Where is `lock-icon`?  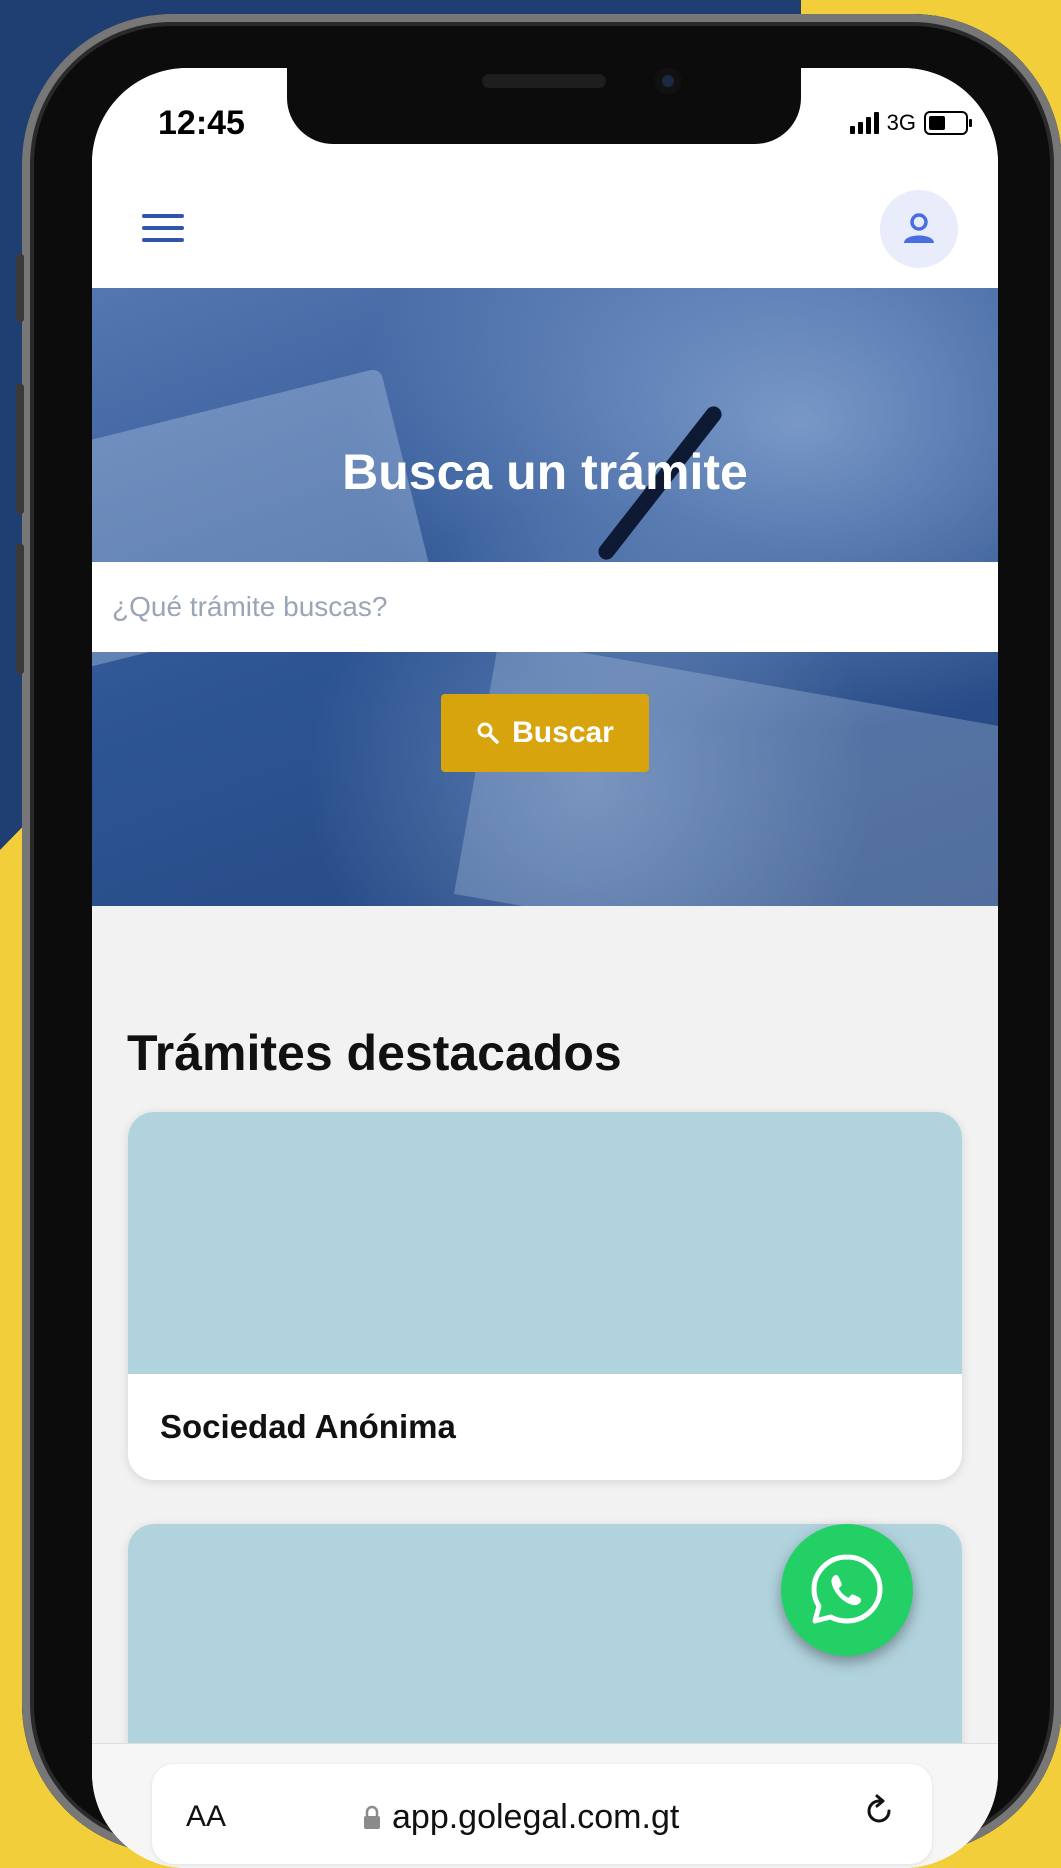
lock-icon is located at coordinates (372, 1817).